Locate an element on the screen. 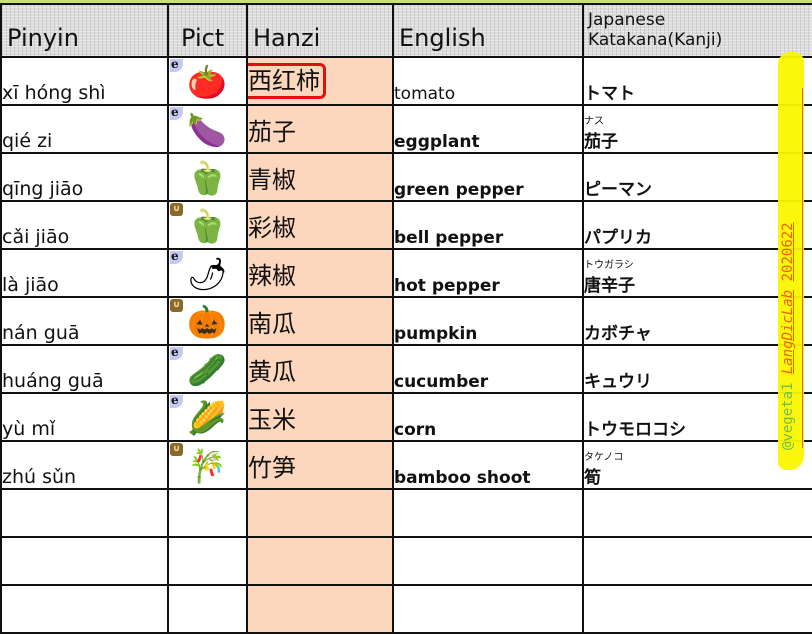 The width and height of the screenshot is (812, 634). watermark-text: @vegeta1 LangDicLab 2020622 is located at coordinates (788, 260).